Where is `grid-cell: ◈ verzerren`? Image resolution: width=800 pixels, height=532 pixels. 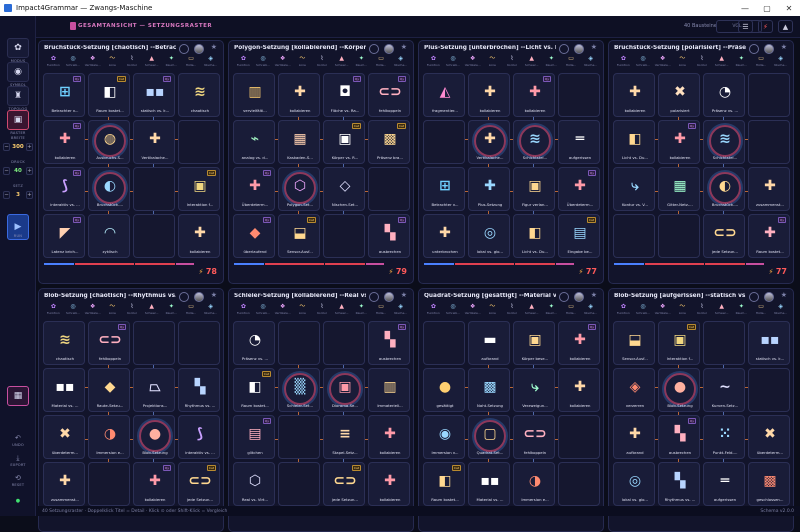 grid-cell: ◈ verzerren is located at coordinates (634, 390).